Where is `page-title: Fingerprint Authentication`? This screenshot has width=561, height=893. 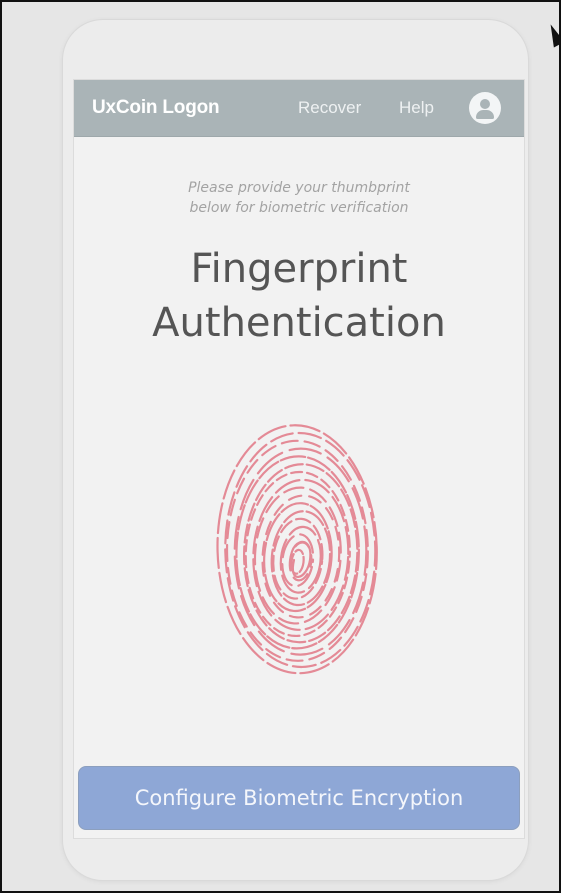
page-title: Fingerprint Authentication is located at coordinates (299, 296).